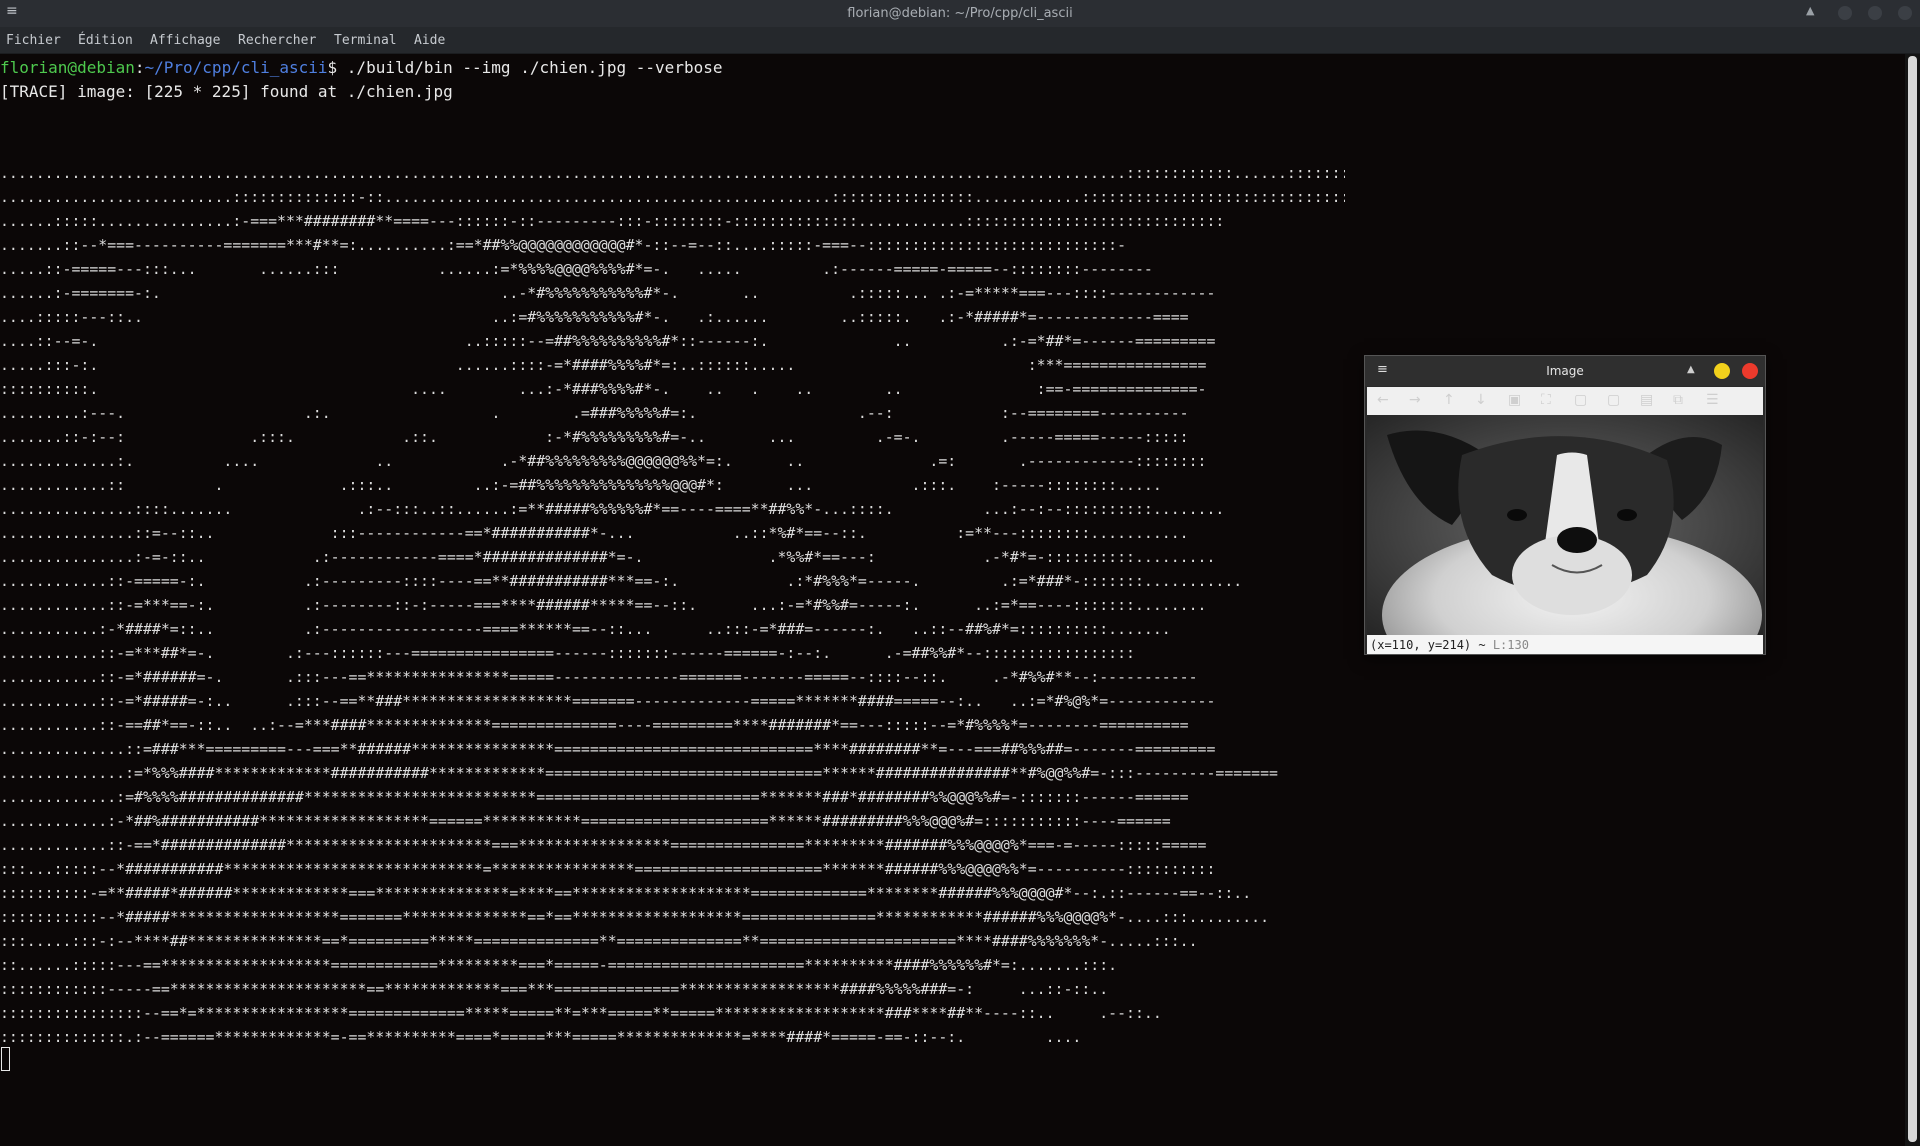  I want to click on viewer-title: Image, so click(1565, 371).